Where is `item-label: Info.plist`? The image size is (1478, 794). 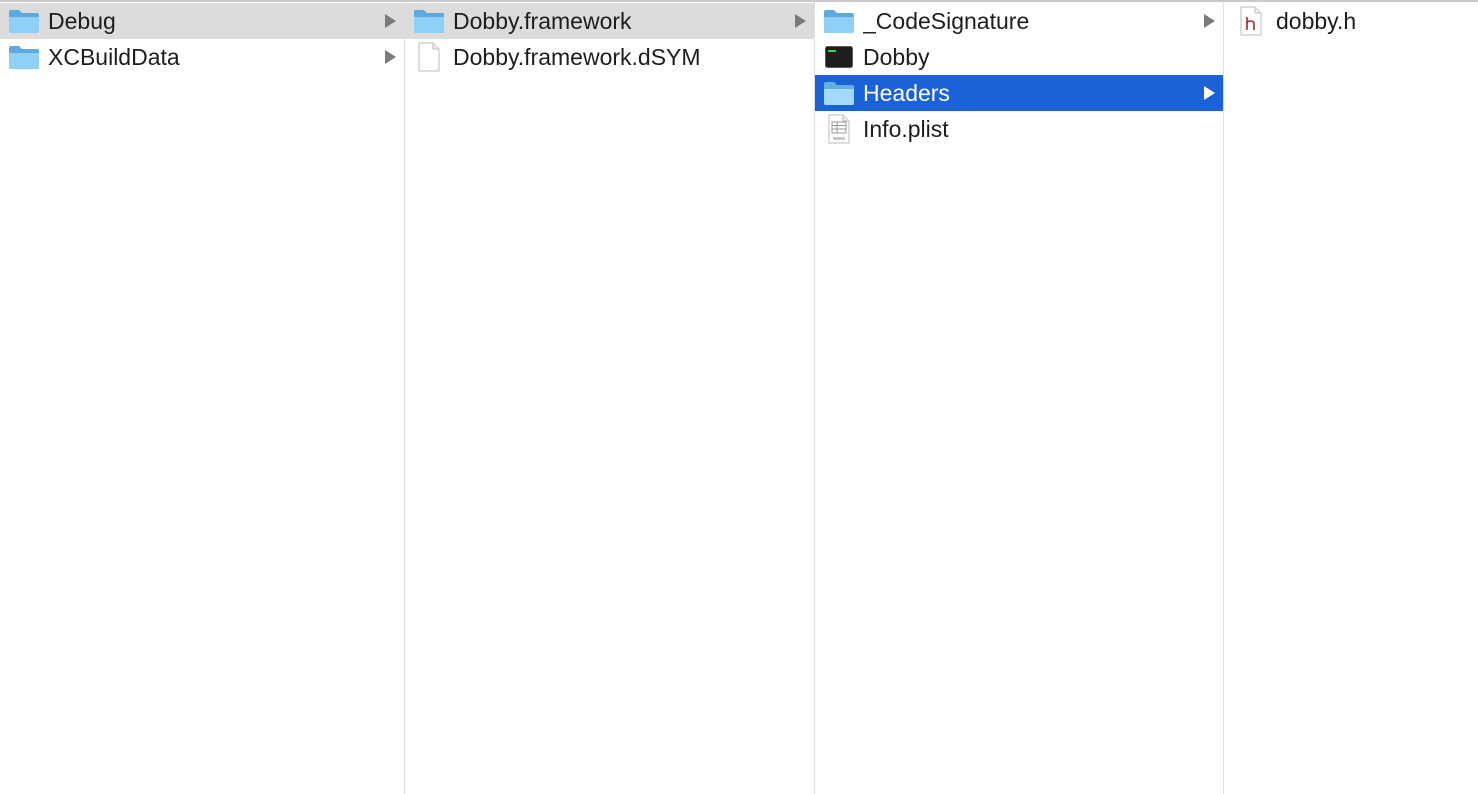 item-label: Info.plist is located at coordinates (906, 128).